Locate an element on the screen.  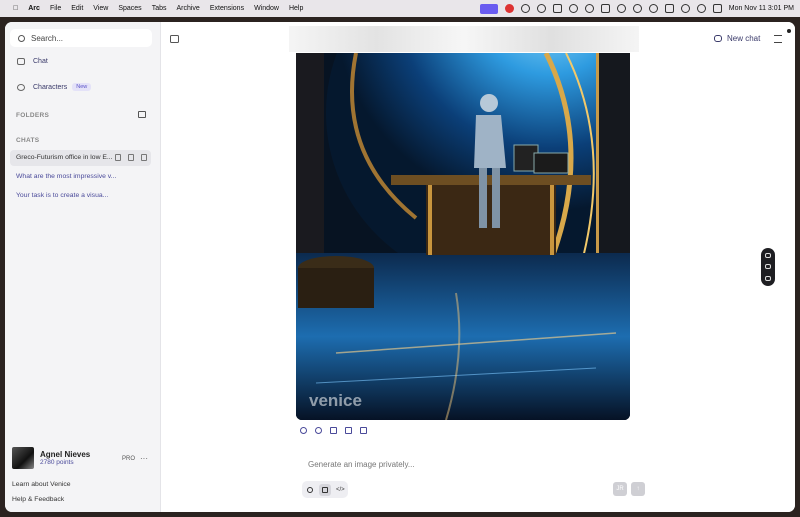
send-button: ↑ is located at coordinates (638, 489).